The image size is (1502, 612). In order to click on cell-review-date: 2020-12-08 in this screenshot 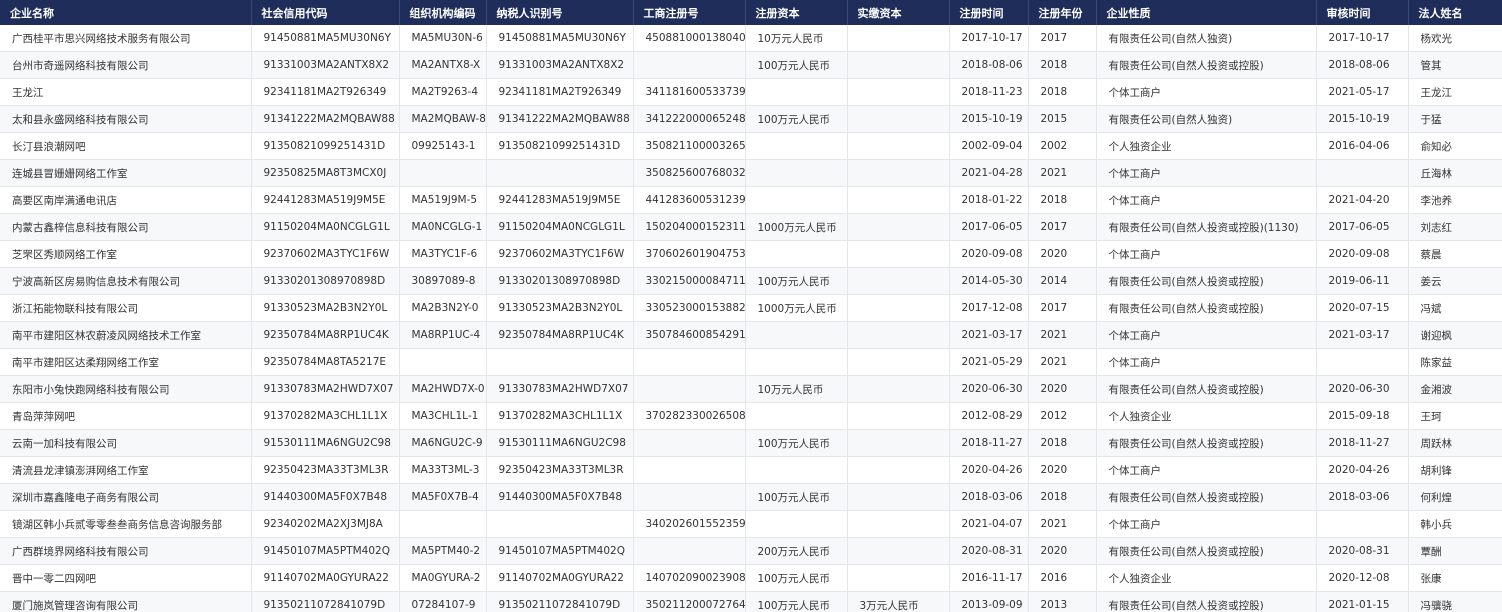, I will do `click(1362, 578)`.